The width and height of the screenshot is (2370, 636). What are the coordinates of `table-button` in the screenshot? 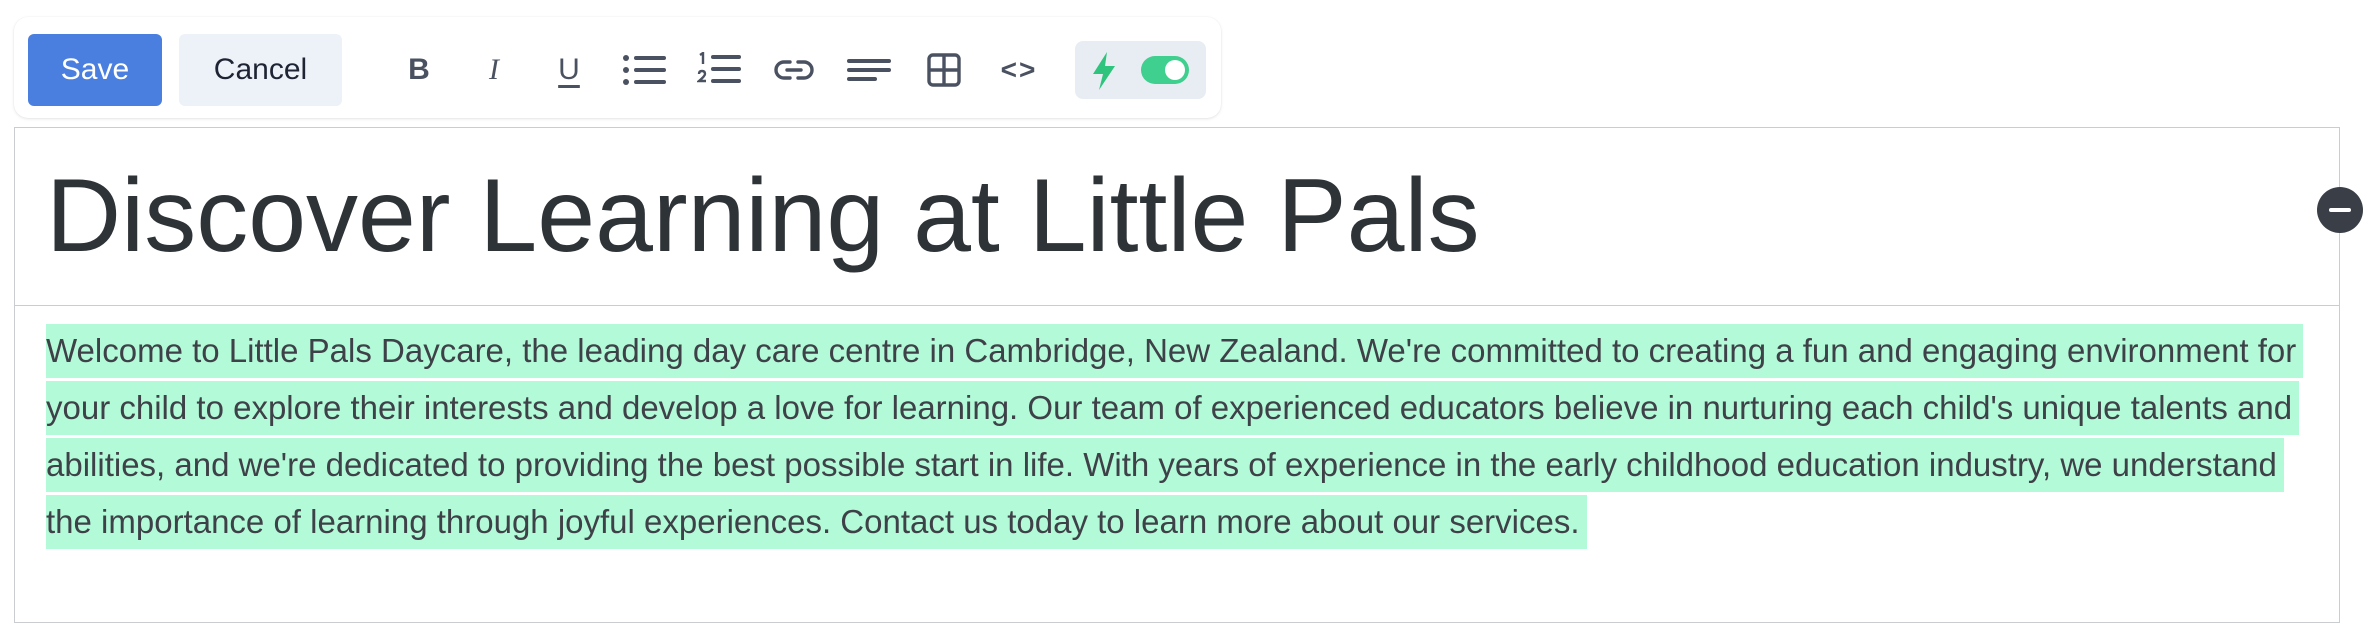 It's located at (944, 70).